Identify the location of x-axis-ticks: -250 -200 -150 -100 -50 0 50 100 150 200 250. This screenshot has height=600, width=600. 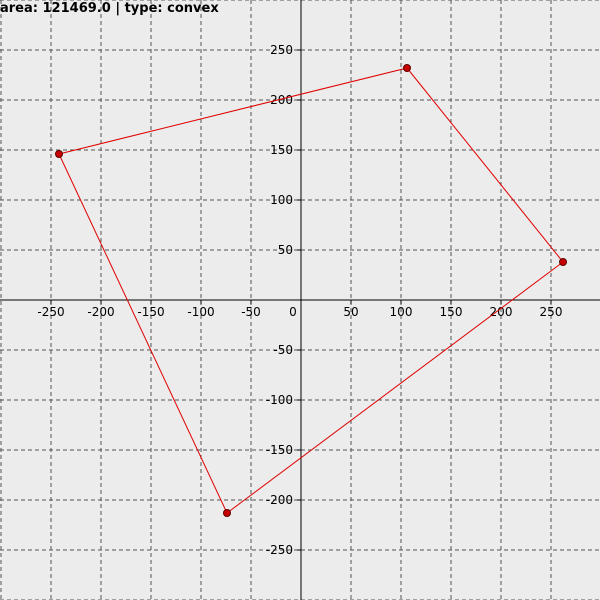
(299, 309).